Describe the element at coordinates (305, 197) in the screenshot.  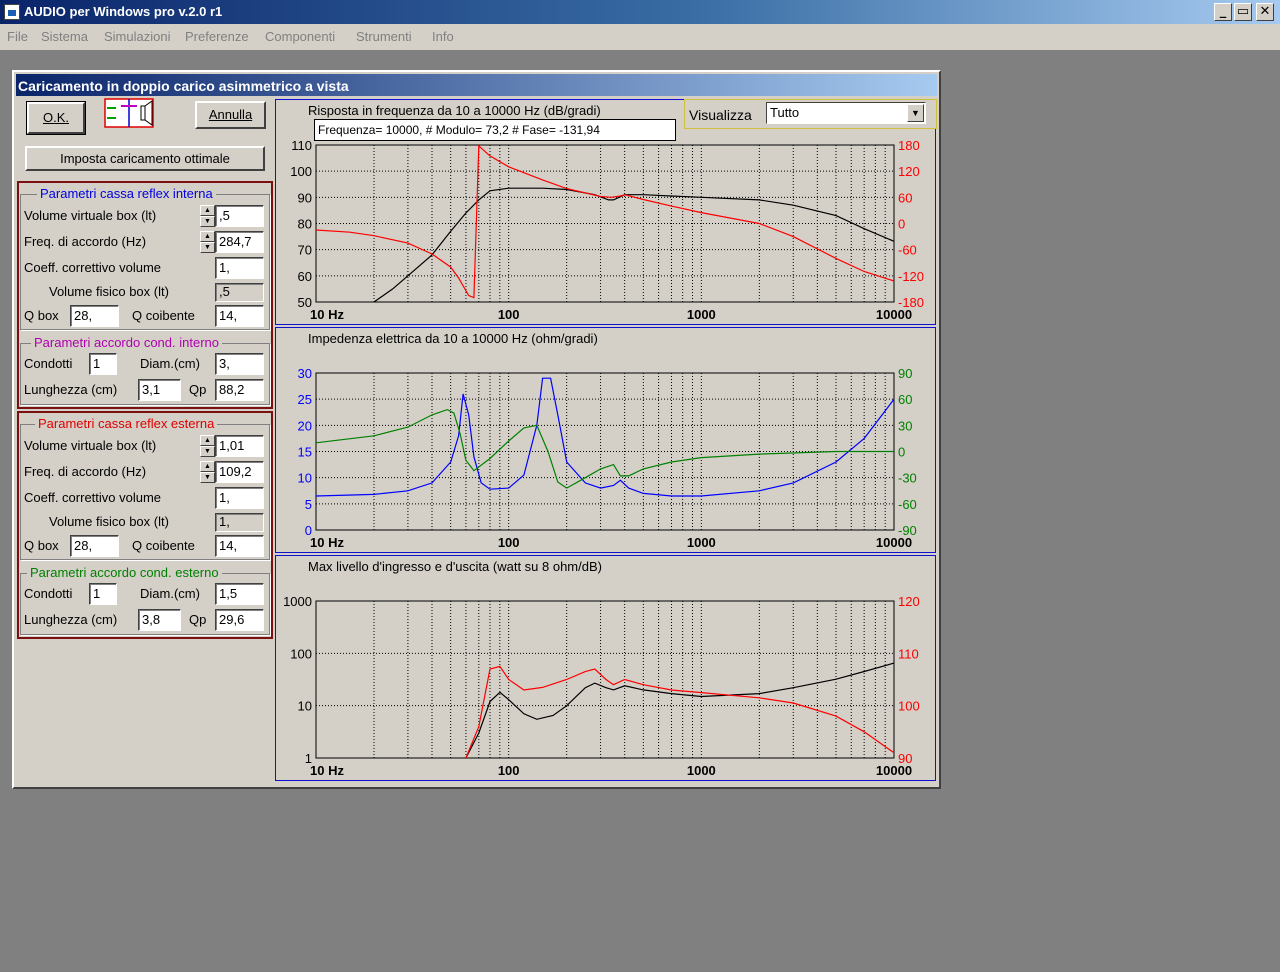
I see `y-left-tick-label: 90` at that location.